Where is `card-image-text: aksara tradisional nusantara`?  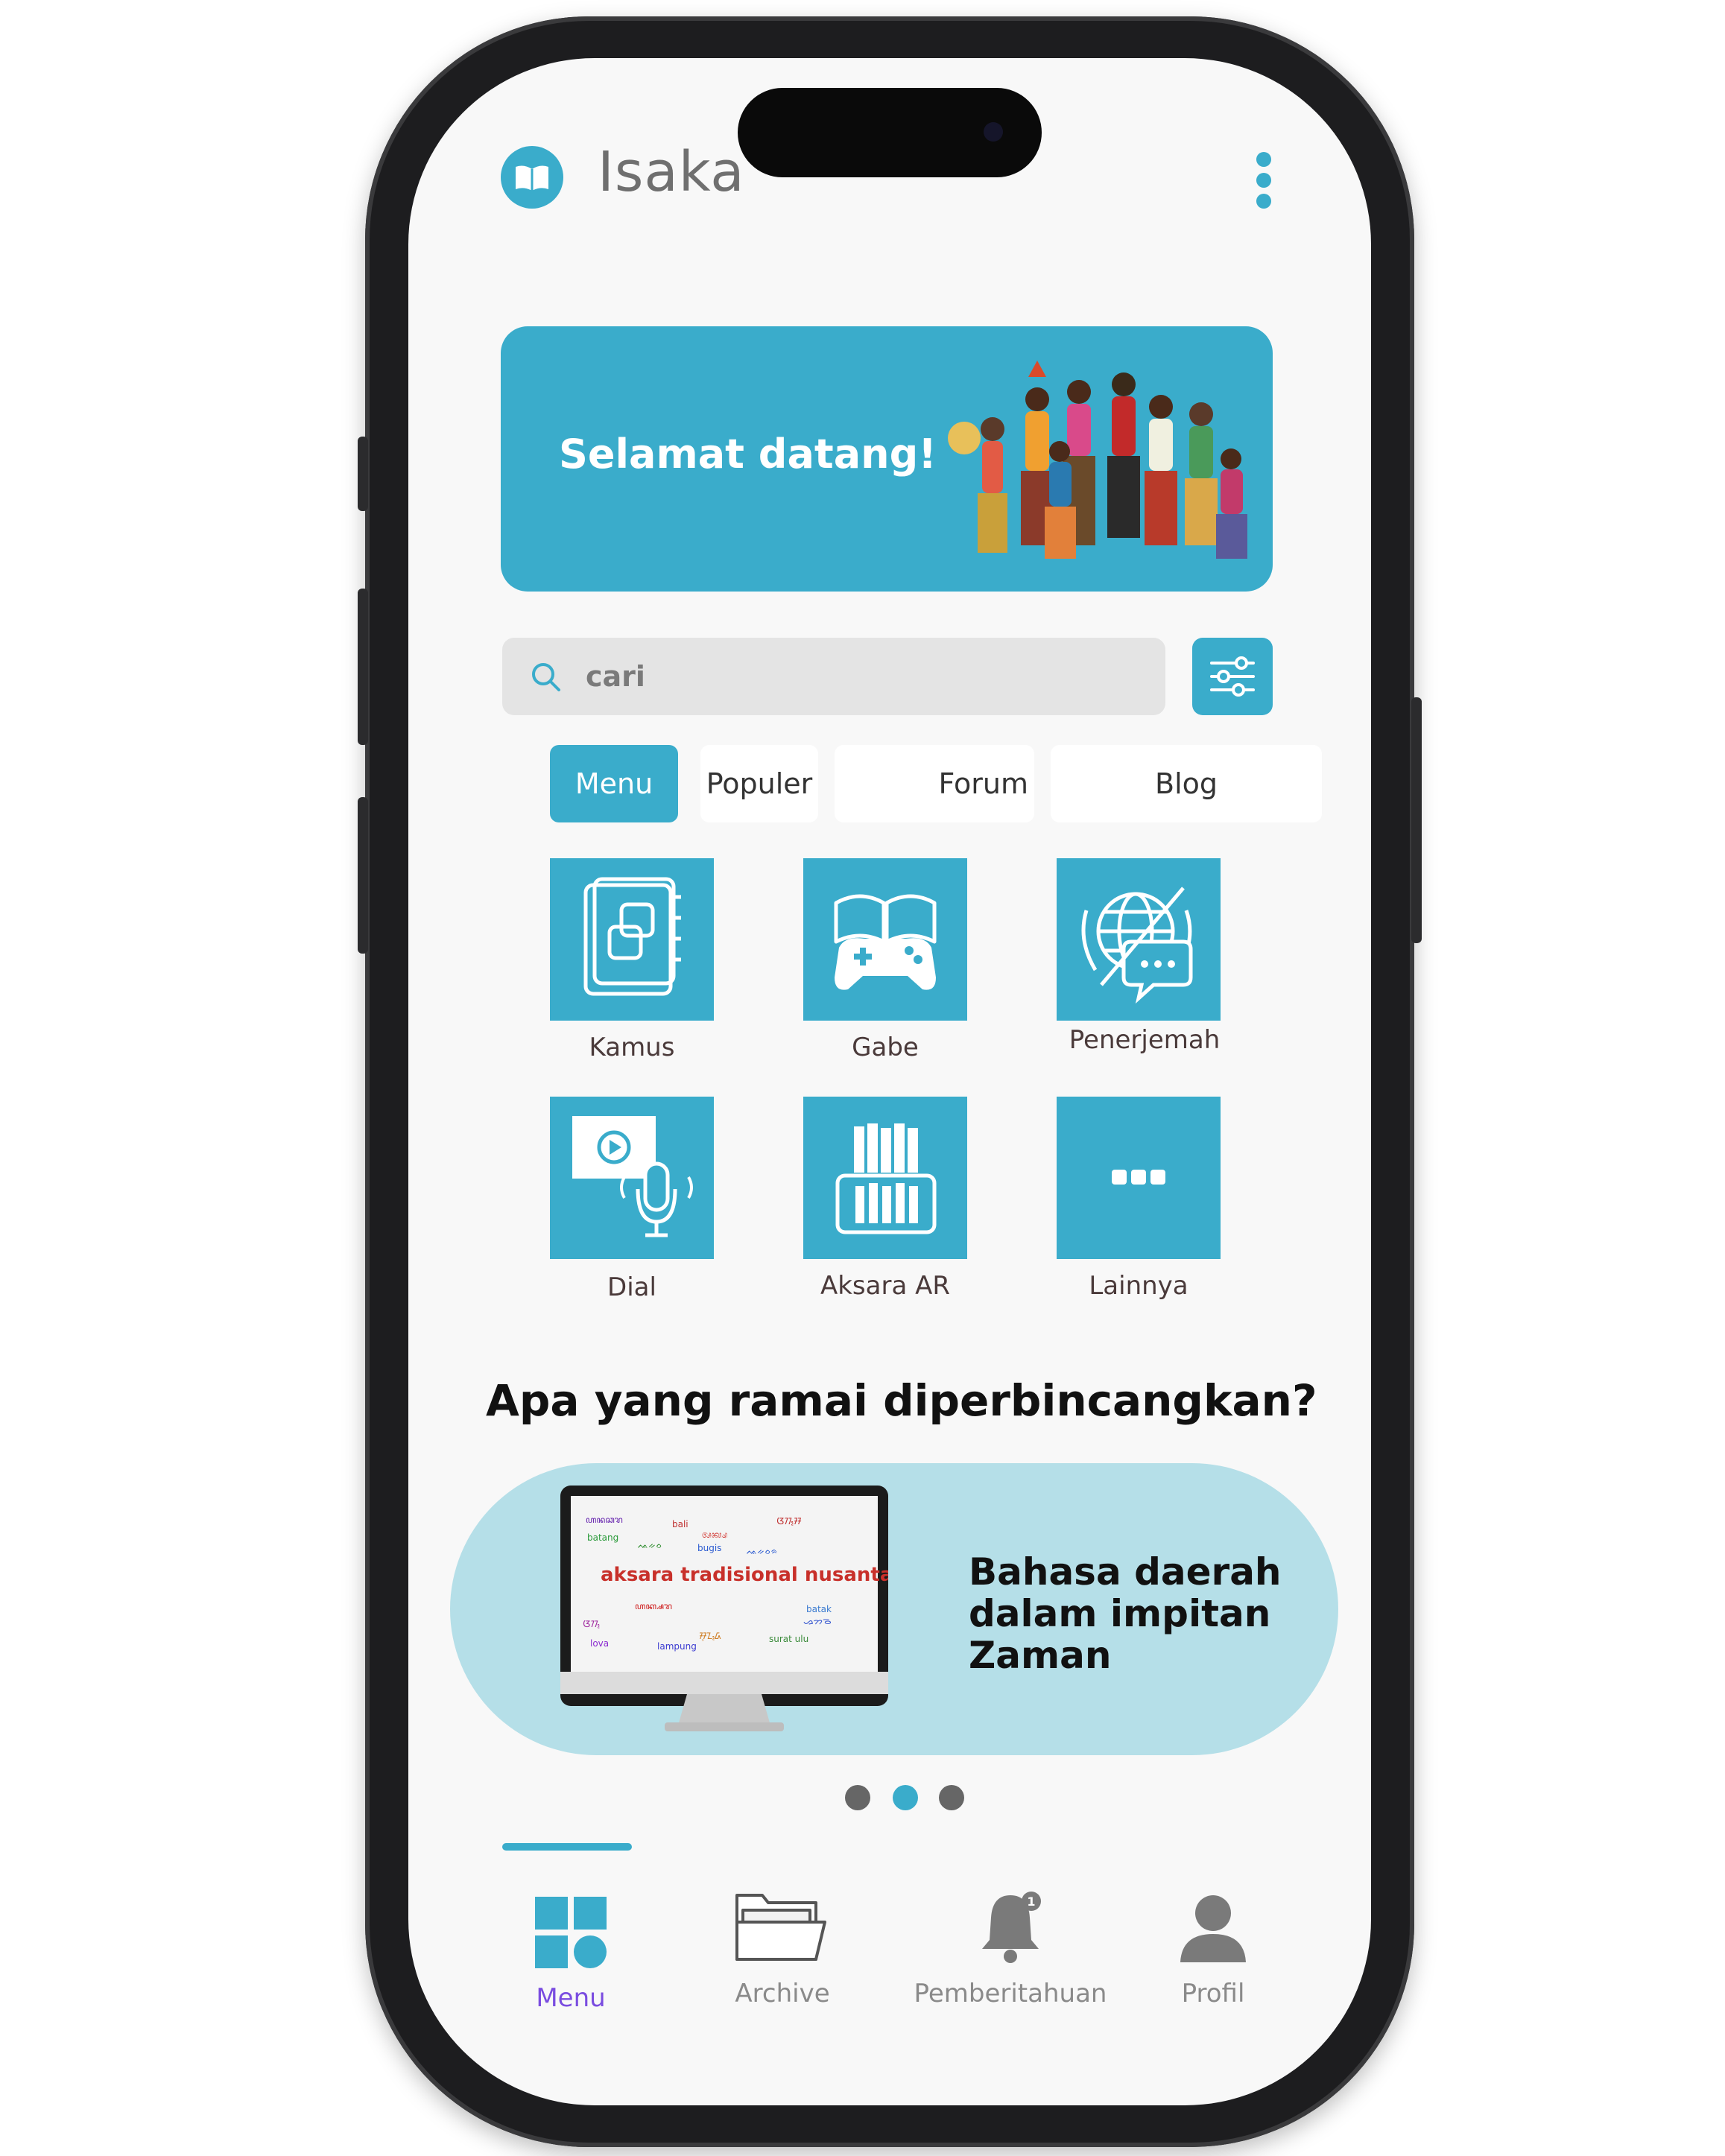
card-image-text: aksara tradisional nusantara is located at coordinates (745, 1575).